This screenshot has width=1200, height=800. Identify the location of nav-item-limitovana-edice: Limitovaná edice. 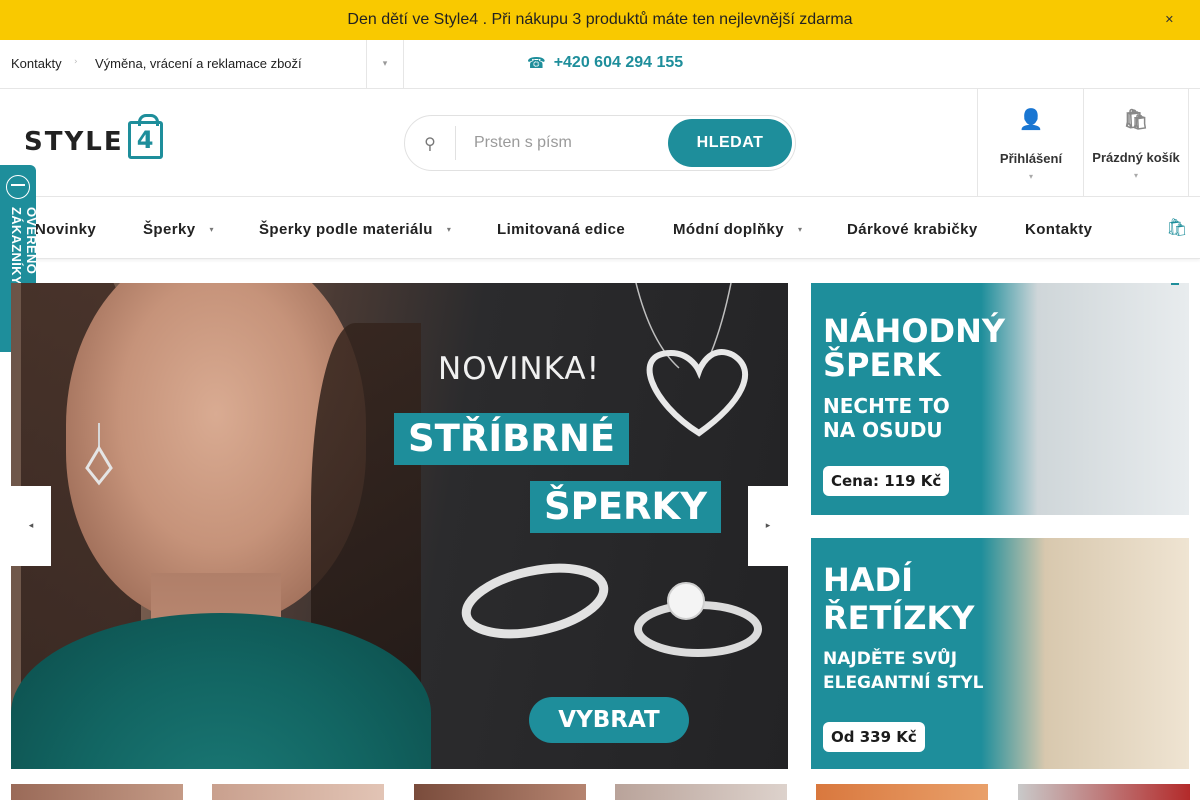
(561, 229).